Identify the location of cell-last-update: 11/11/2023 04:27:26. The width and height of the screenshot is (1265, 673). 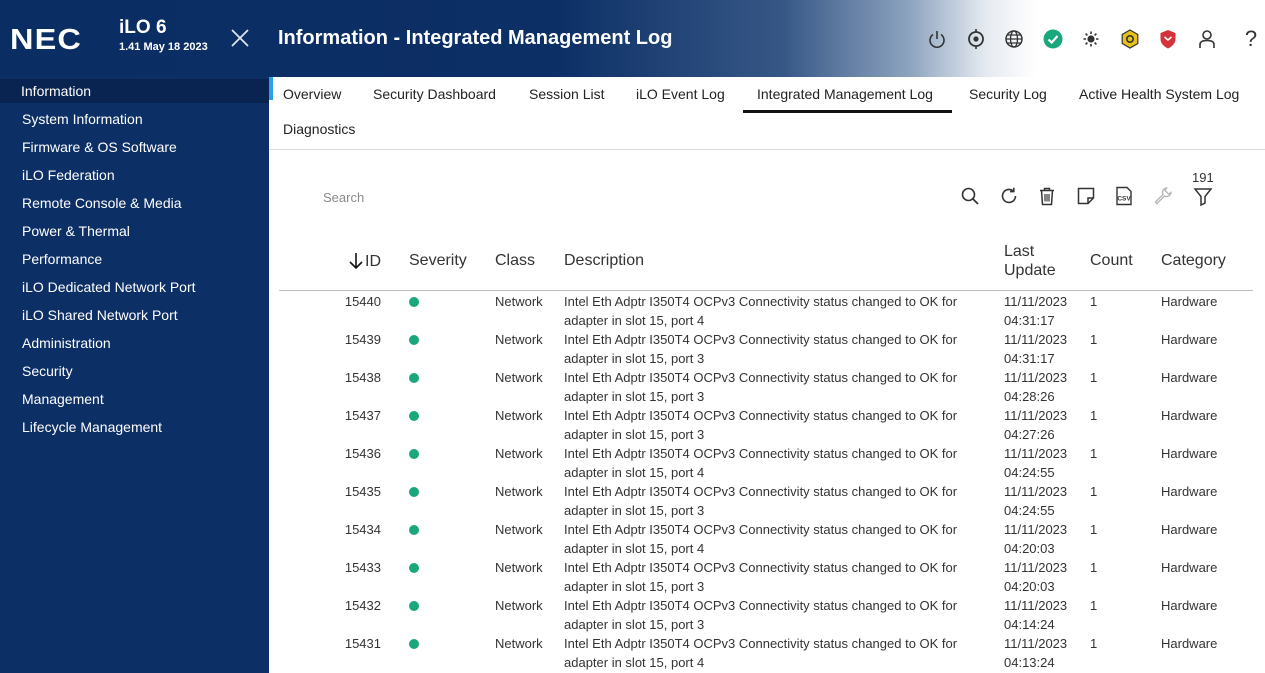
(1044, 425).